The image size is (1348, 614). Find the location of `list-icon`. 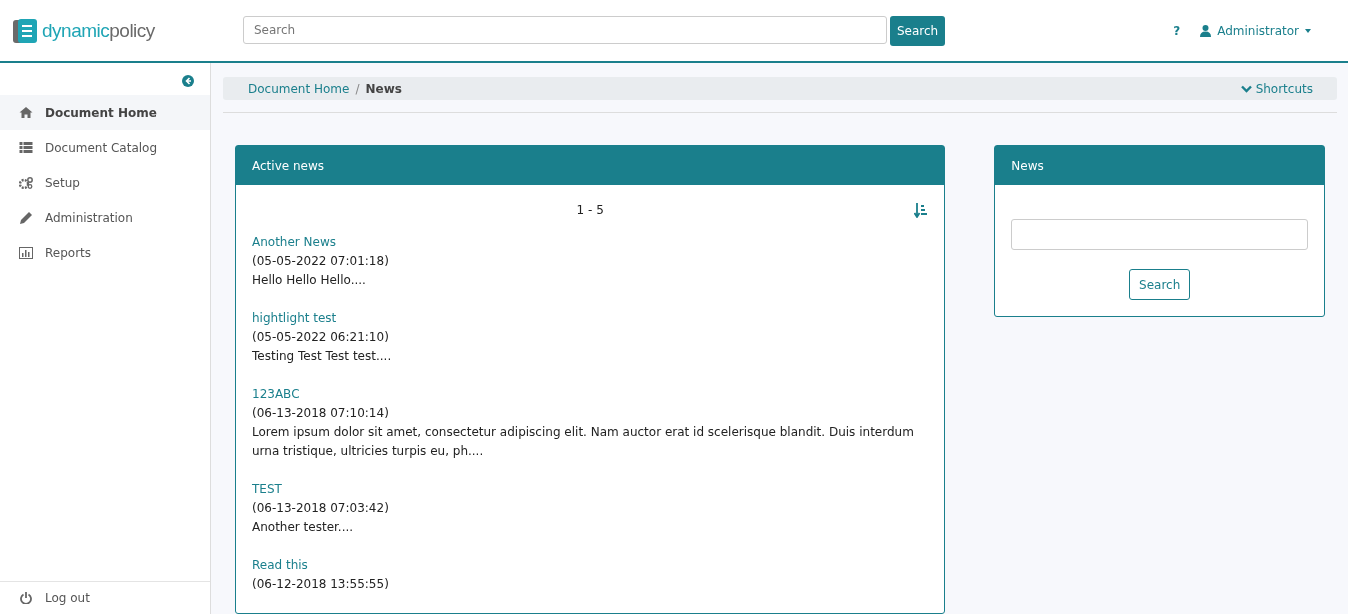

list-icon is located at coordinates (26, 147).